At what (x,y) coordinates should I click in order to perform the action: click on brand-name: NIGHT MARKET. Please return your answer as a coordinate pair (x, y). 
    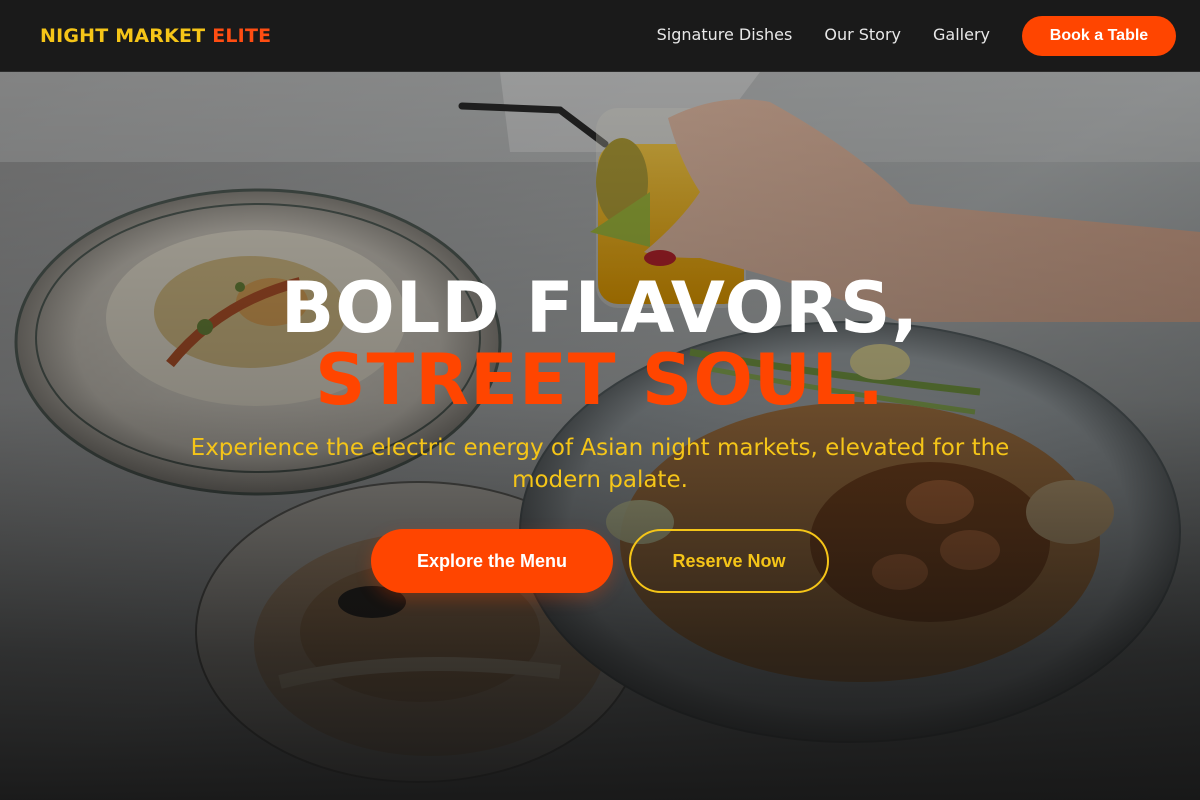
    Looking at the image, I should click on (123, 36).